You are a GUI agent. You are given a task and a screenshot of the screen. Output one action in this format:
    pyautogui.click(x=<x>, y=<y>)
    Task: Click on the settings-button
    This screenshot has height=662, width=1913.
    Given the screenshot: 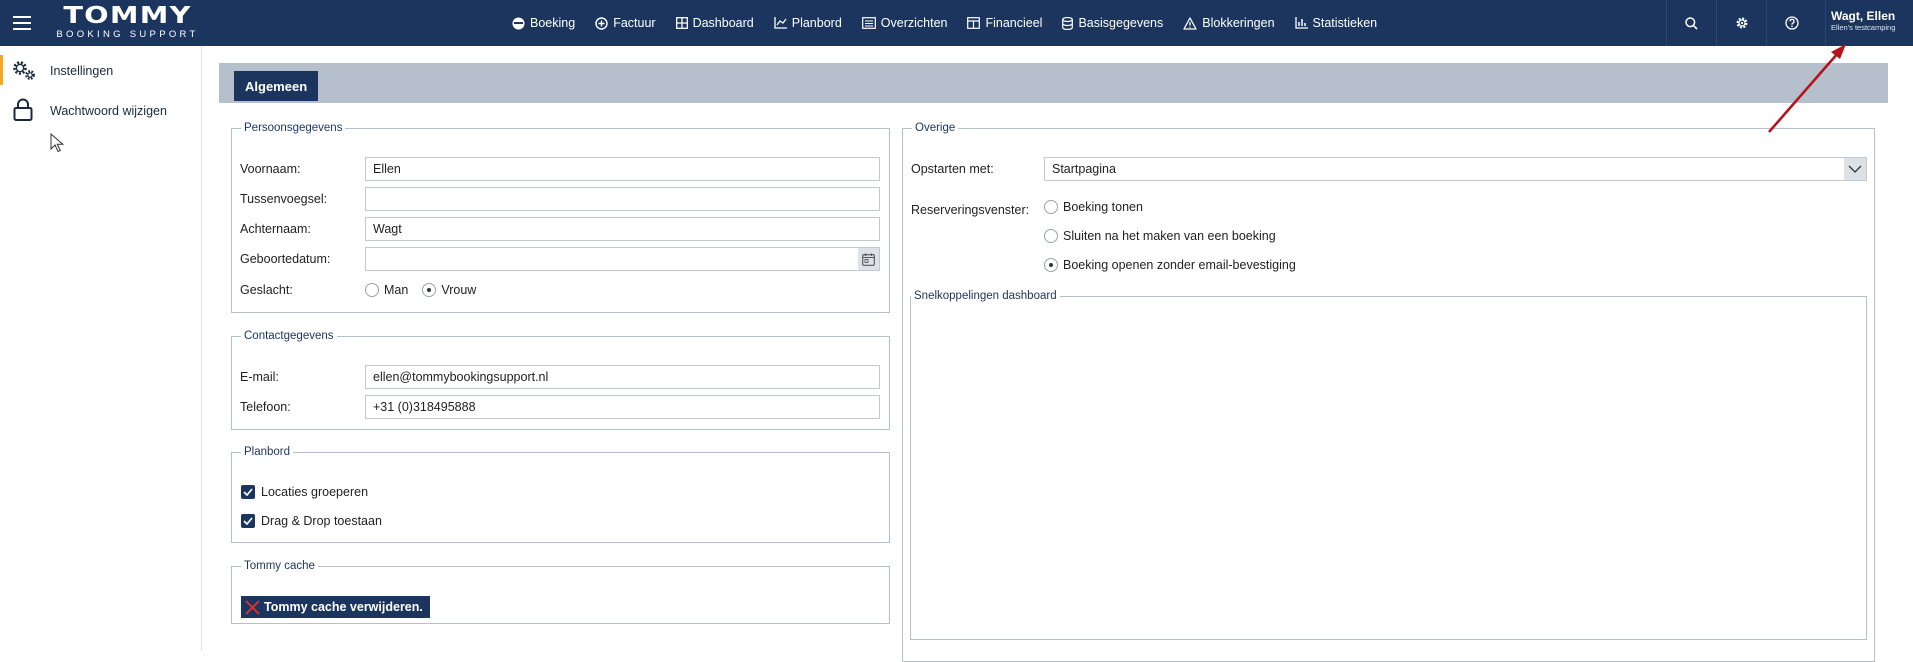 What is the action you would take?
    pyautogui.click(x=1741, y=23)
    